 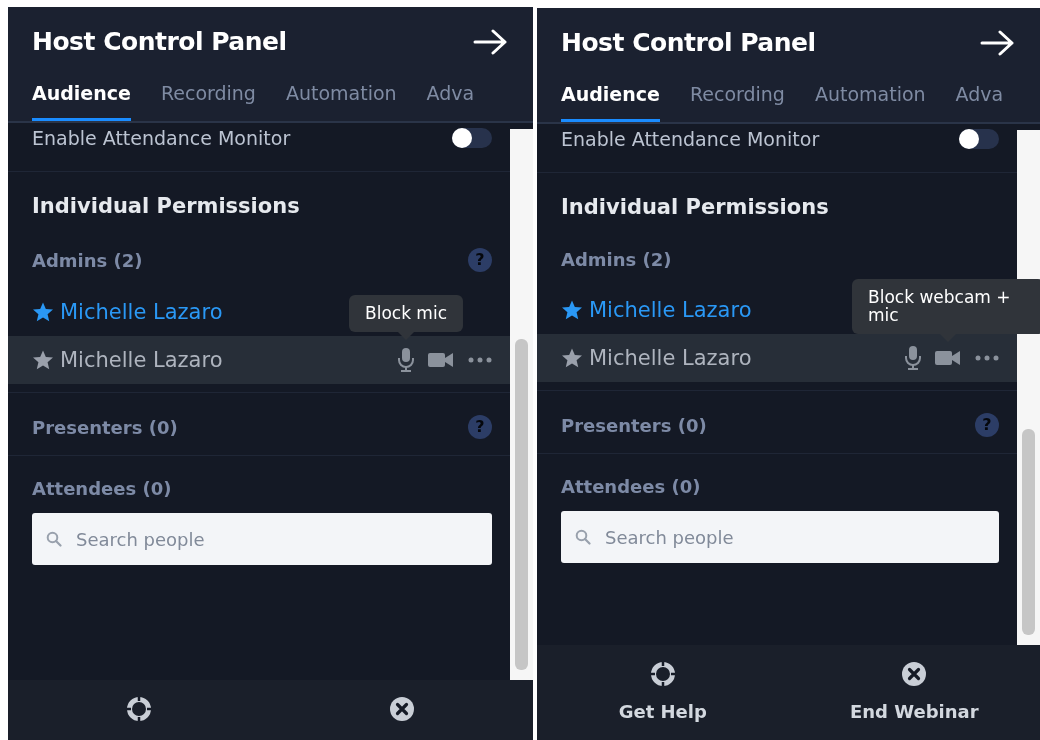 I want to click on tooltip: Block mic, so click(x=406, y=313).